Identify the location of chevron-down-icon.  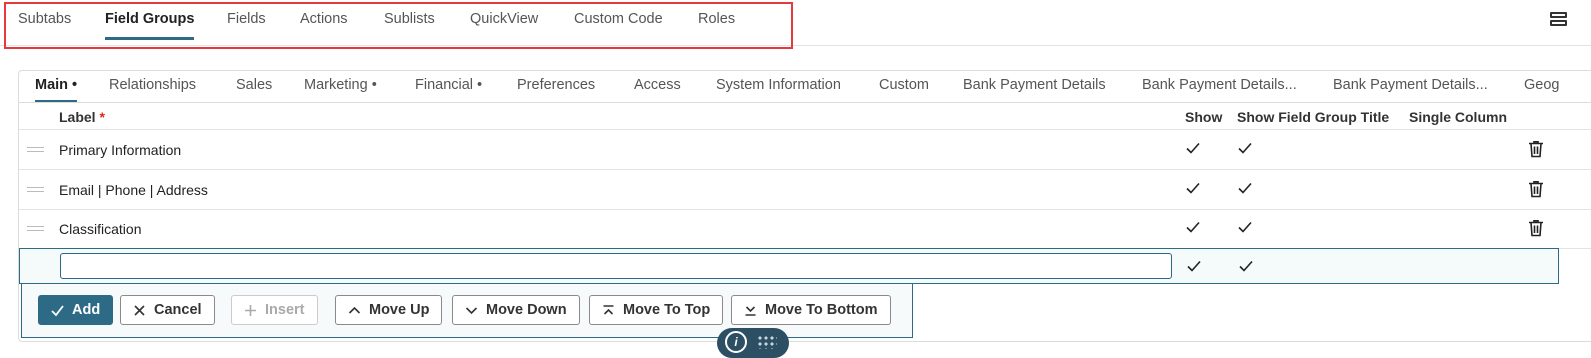
(471, 310).